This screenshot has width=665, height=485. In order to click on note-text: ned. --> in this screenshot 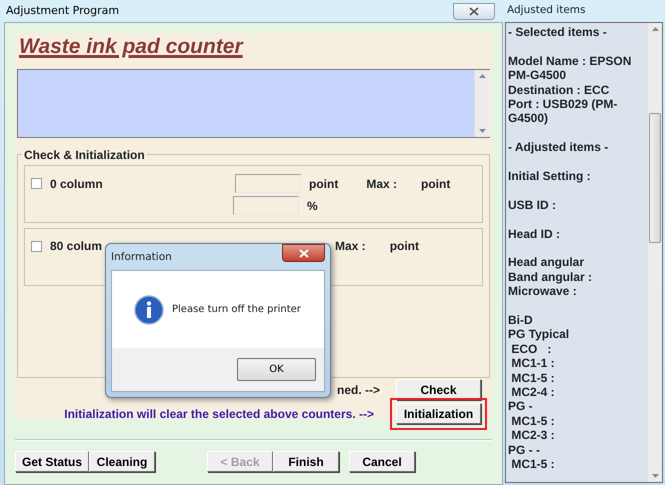, I will do `click(358, 390)`.